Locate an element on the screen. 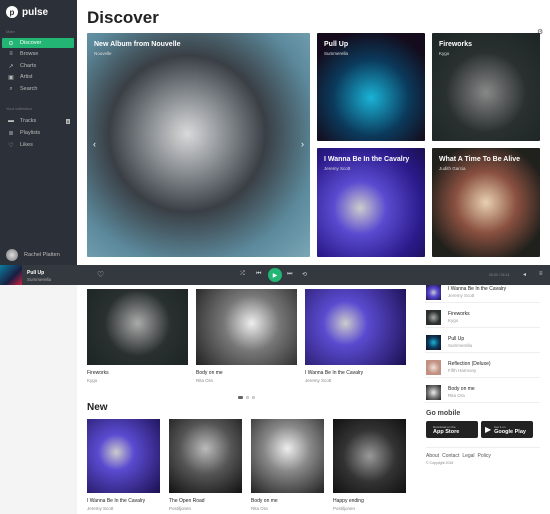 This screenshot has width=550, height=514. compass-icon: ⊙ is located at coordinates (11, 43).